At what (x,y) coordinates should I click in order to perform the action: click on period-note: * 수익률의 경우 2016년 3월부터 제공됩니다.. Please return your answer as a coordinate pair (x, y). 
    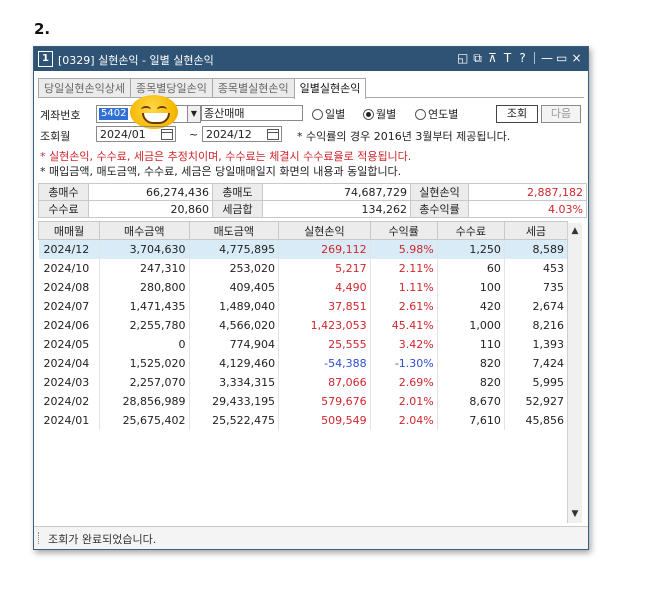
    Looking at the image, I should click on (404, 136).